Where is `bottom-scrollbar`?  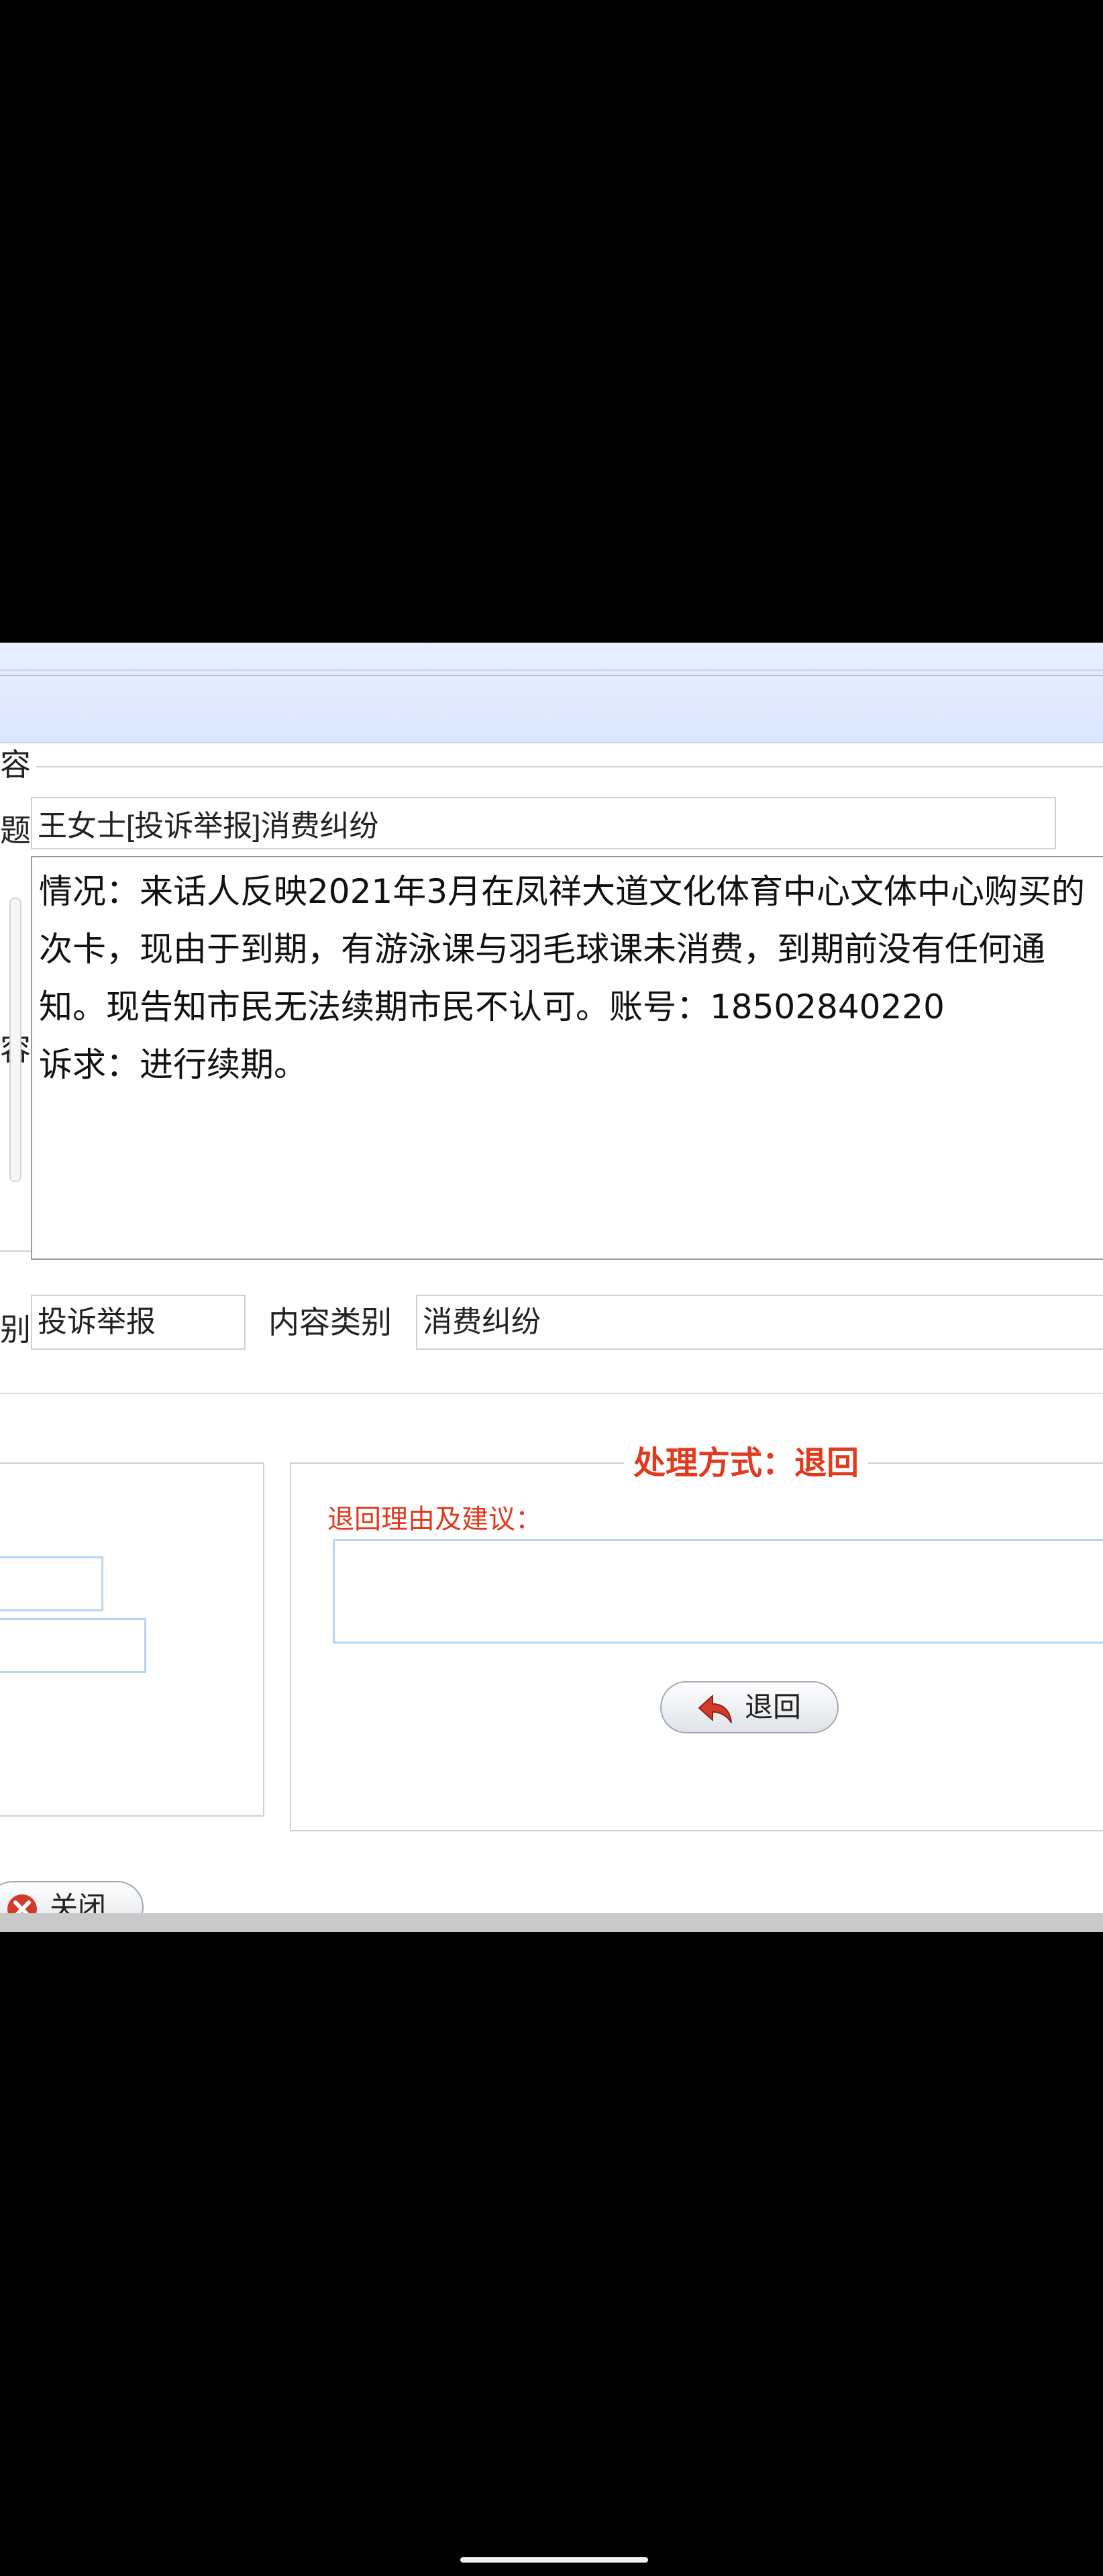 bottom-scrollbar is located at coordinates (551, 1922).